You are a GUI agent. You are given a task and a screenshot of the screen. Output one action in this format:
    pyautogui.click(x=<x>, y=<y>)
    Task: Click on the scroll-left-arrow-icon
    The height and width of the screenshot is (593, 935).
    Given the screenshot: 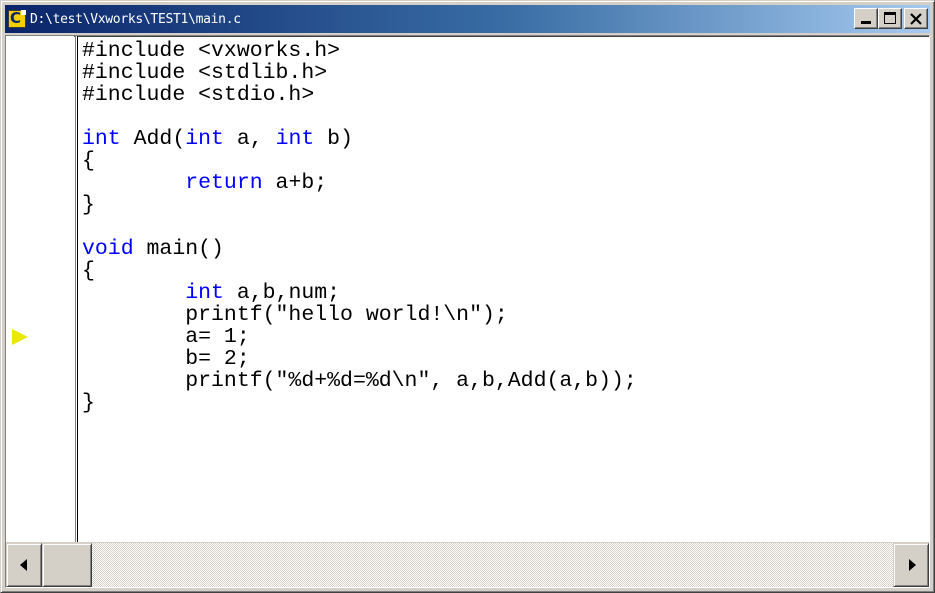 What is the action you would take?
    pyautogui.click(x=23, y=565)
    